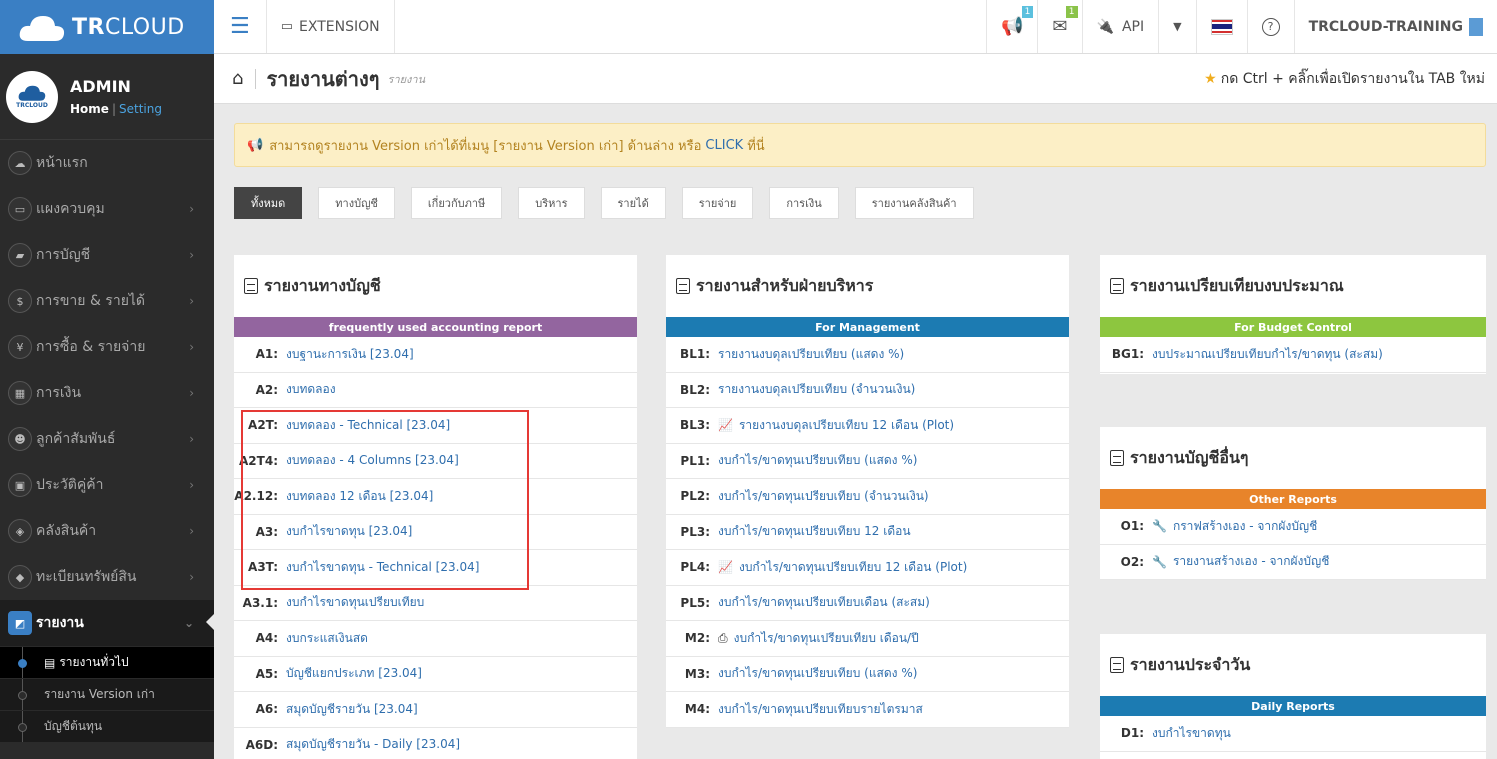 This screenshot has width=1497, height=759. I want to click on api-button: 🔌 API, so click(1121, 26).